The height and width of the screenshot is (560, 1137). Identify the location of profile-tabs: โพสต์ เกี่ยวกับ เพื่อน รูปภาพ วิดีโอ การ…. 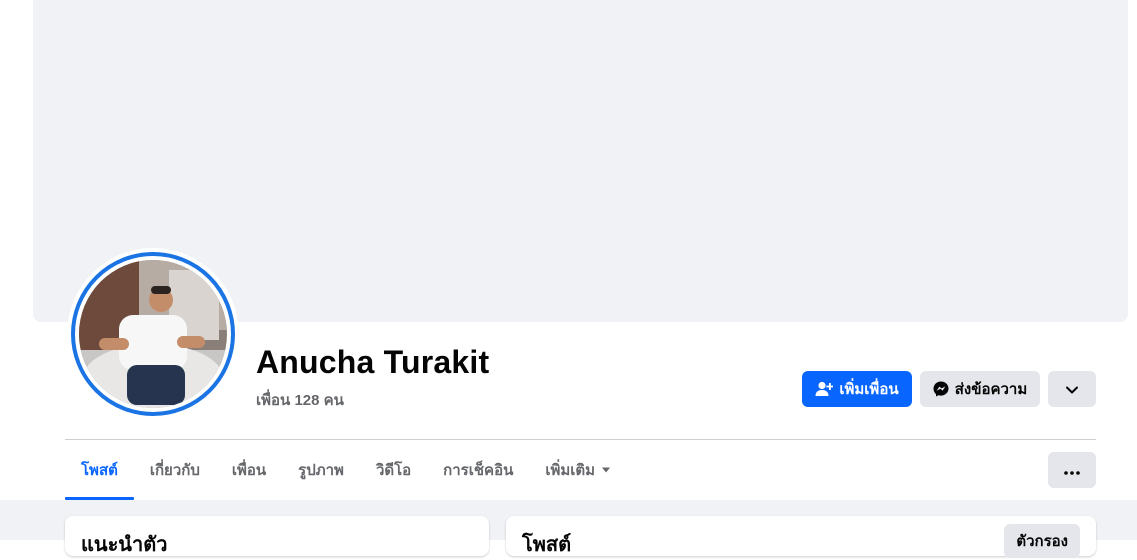
(346, 470).